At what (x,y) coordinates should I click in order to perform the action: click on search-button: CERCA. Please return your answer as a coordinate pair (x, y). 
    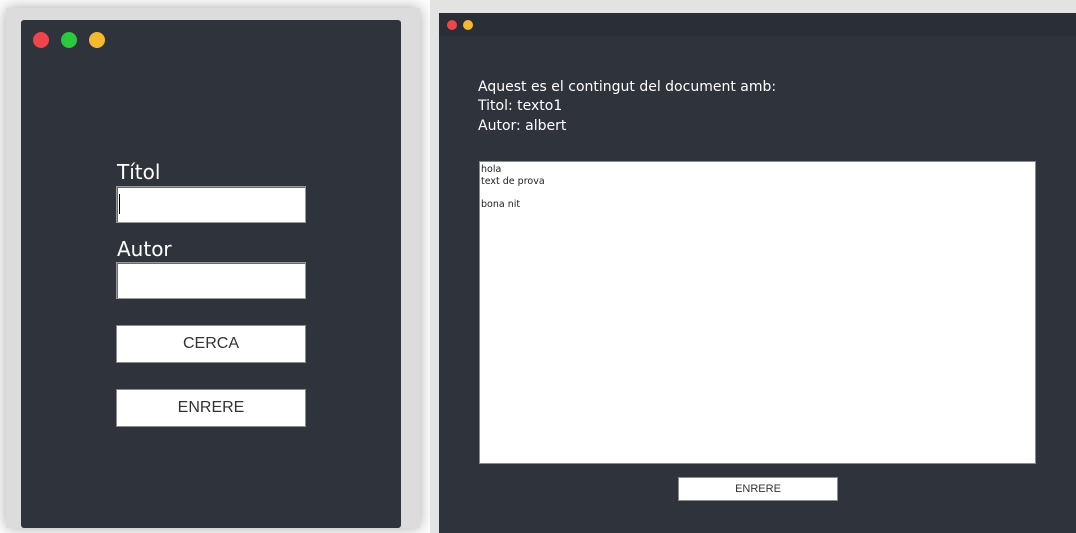
    Looking at the image, I should click on (211, 344).